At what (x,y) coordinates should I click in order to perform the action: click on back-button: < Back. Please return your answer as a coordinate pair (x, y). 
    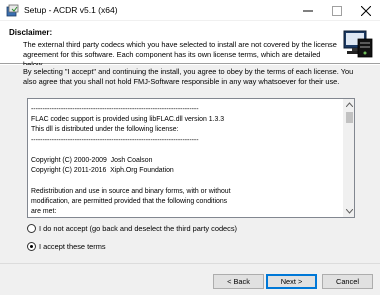
    Looking at the image, I should click on (238, 281).